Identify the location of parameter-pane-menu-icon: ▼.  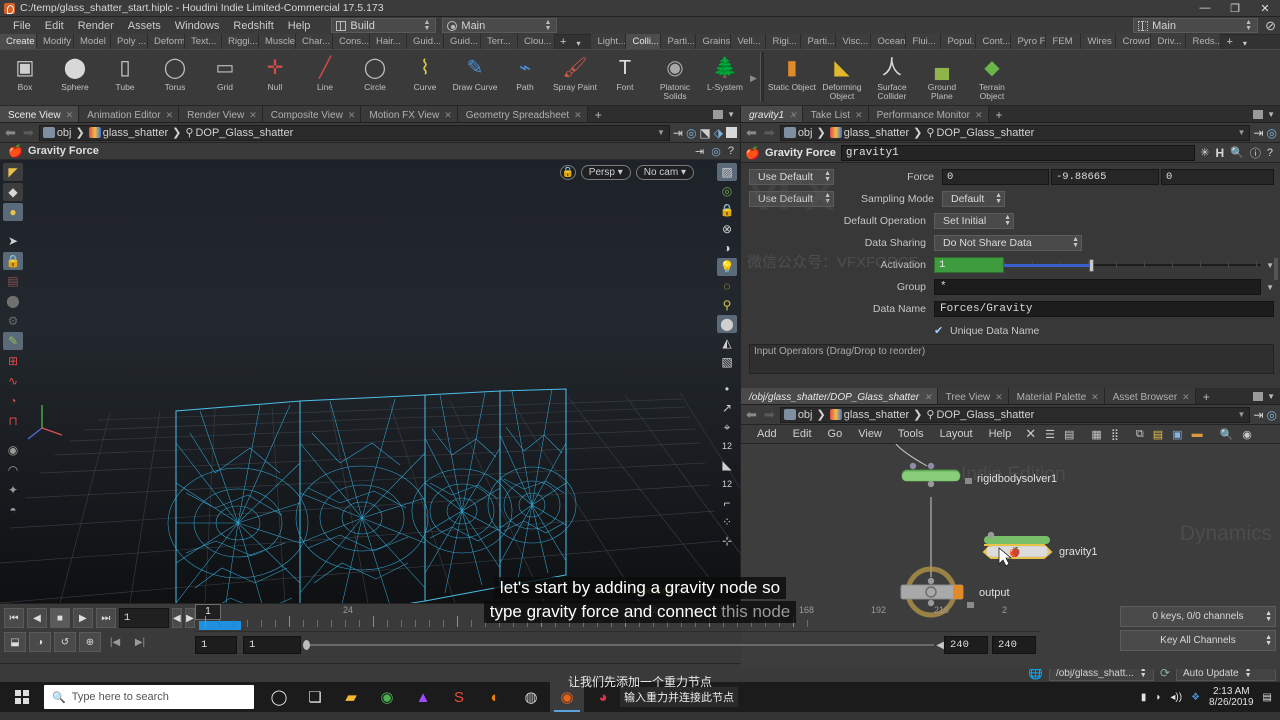
(1271, 114).